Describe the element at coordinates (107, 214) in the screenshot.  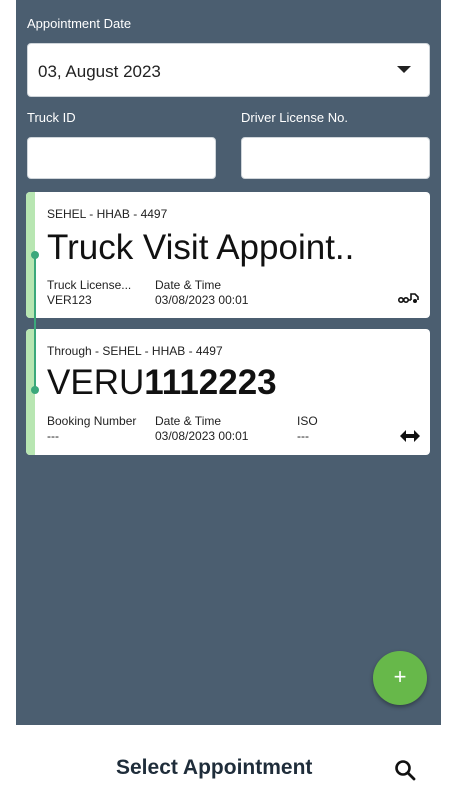
I see `card-header: SEHEL - HHAB - 4497` at that location.